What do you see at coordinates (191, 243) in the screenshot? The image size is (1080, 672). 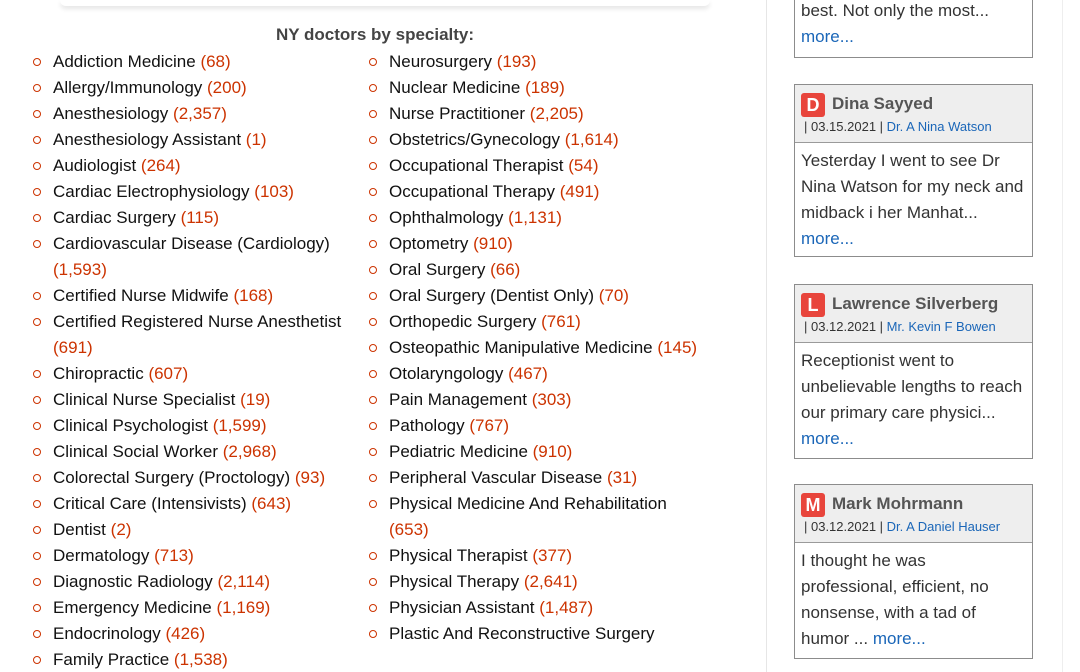 I see `specialty-name: Cardiovascular Disease (Cardiology)` at bounding box center [191, 243].